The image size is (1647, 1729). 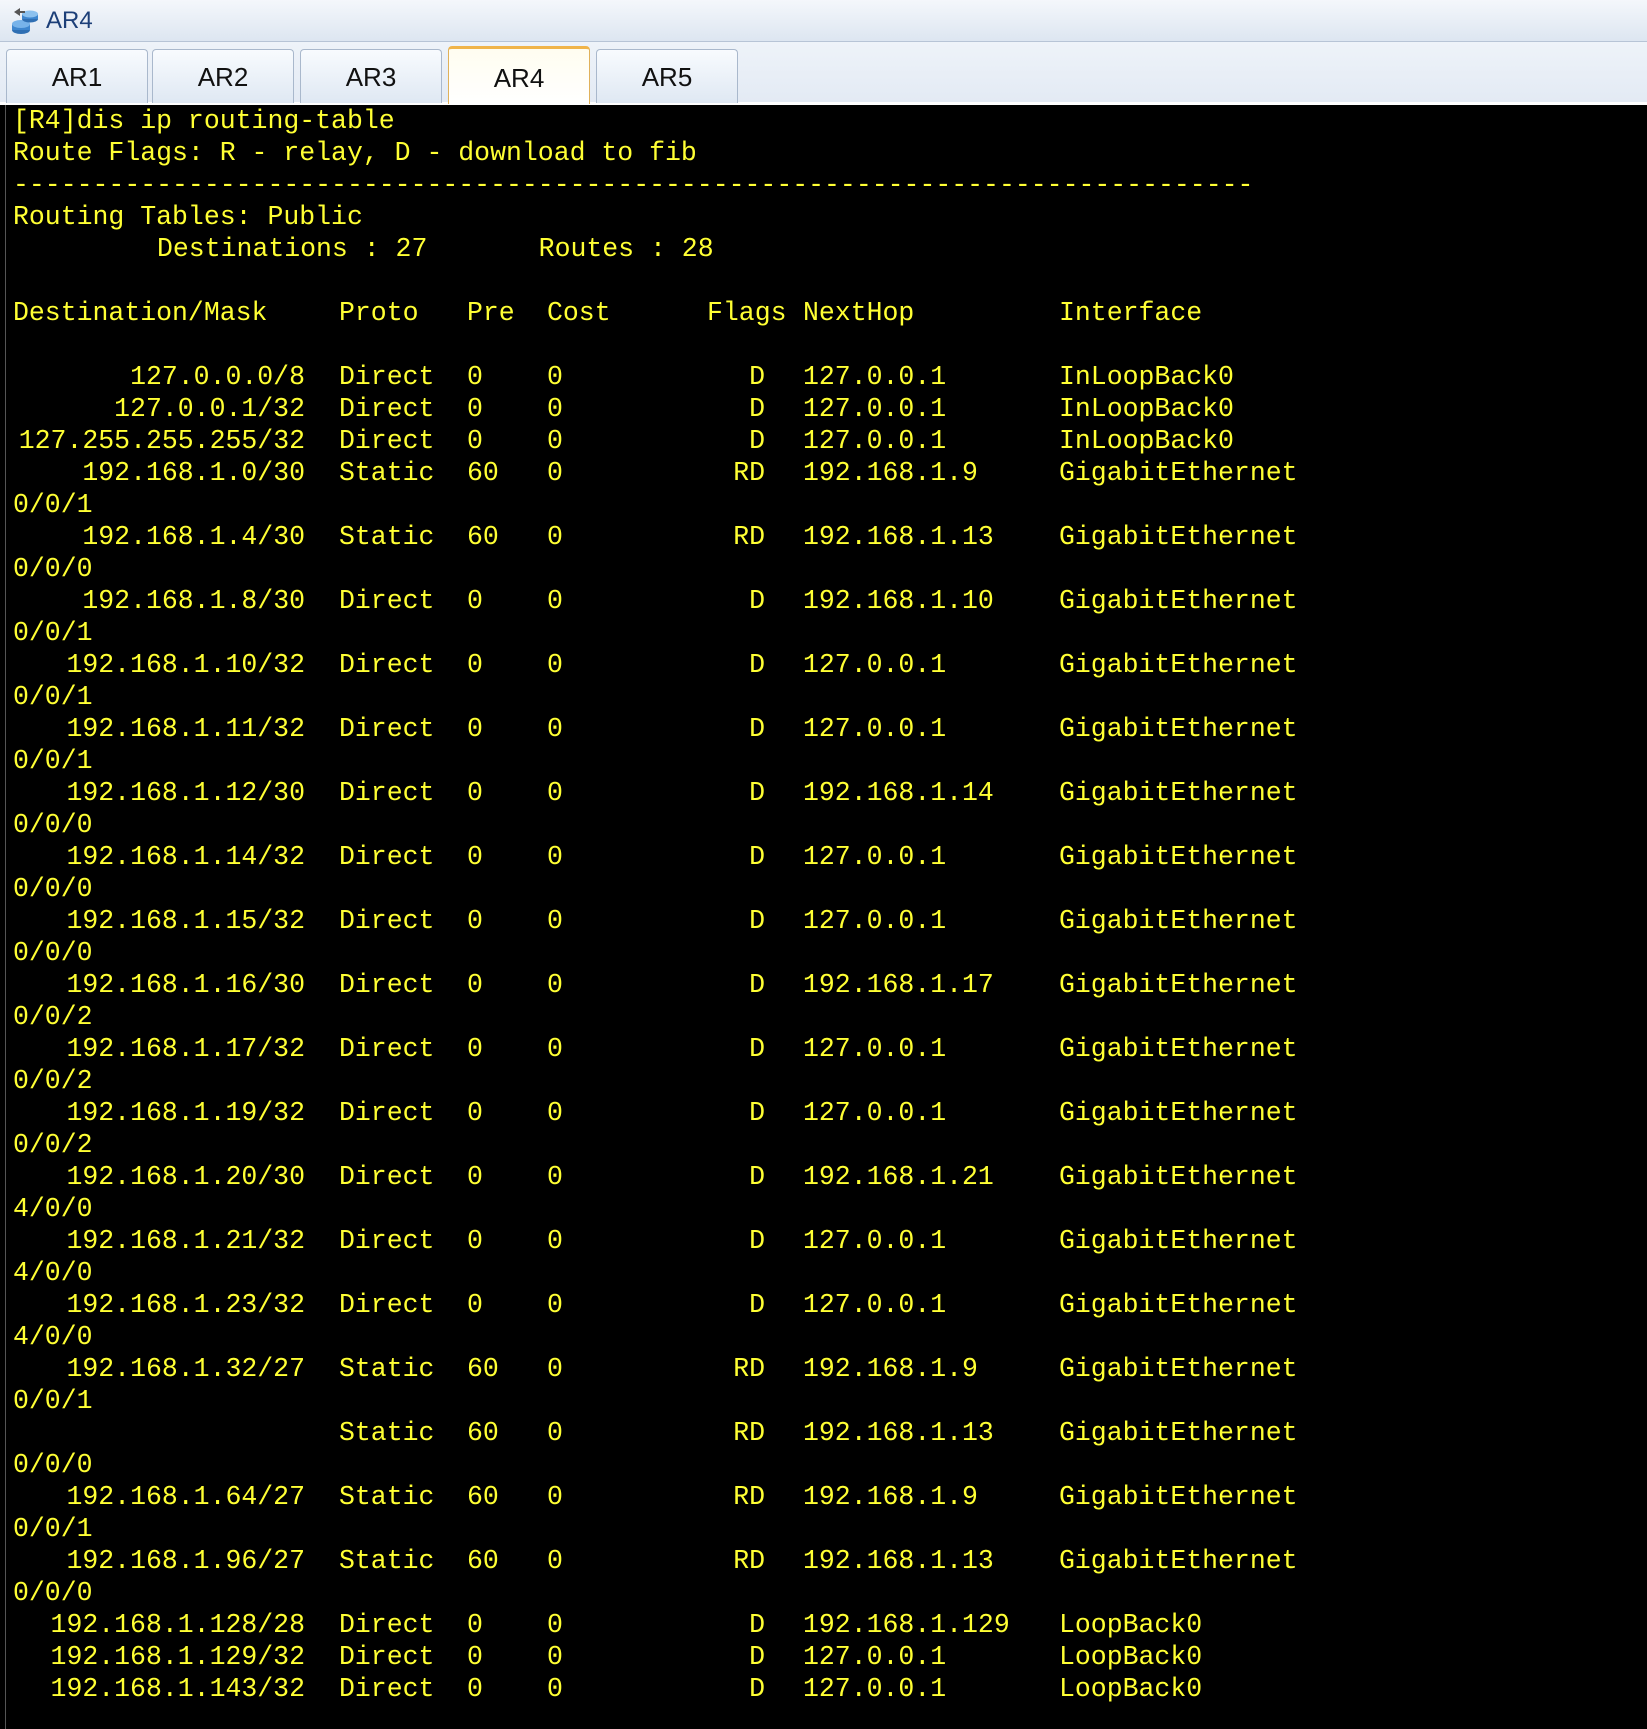 I want to click on table-row: Static 60 0 RD 192.168.1.13 GigabitEthernet, so click(x=713, y=1433).